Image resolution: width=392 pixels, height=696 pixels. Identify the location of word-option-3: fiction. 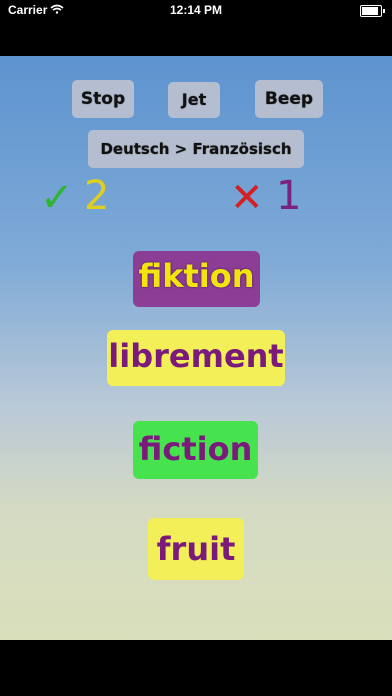
(195, 450).